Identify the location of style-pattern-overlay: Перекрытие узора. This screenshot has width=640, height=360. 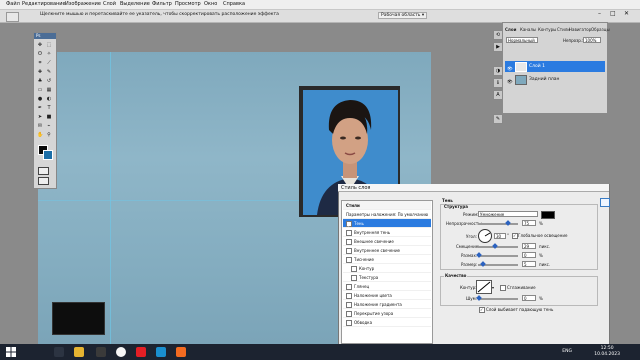
(387, 313).